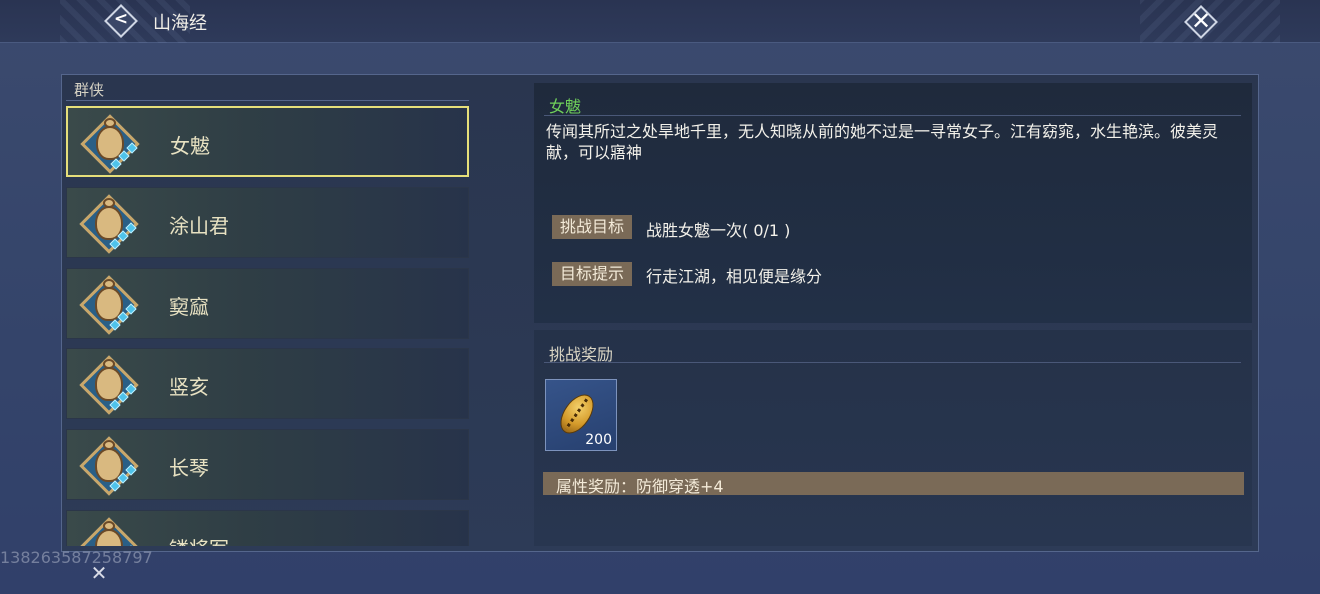 Image resolution: width=1320 pixels, height=594 pixels. What do you see at coordinates (267, 222) in the screenshot?
I see `list-item: 涂山君` at bounding box center [267, 222].